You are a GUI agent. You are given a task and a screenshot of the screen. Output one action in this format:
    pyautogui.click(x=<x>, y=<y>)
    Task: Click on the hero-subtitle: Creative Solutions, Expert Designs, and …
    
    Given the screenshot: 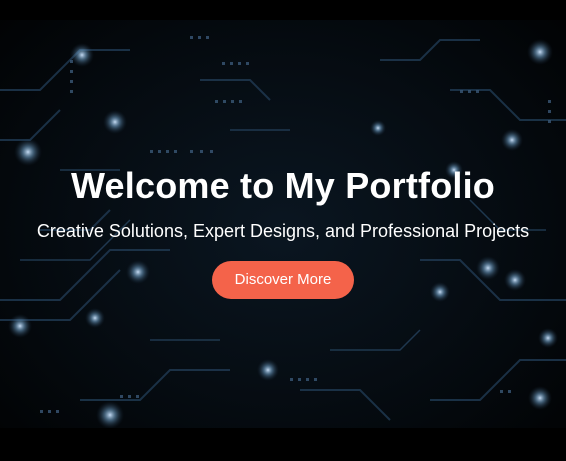 What is the action you would take?
    pyautogui.click(x=283, y=231)
    